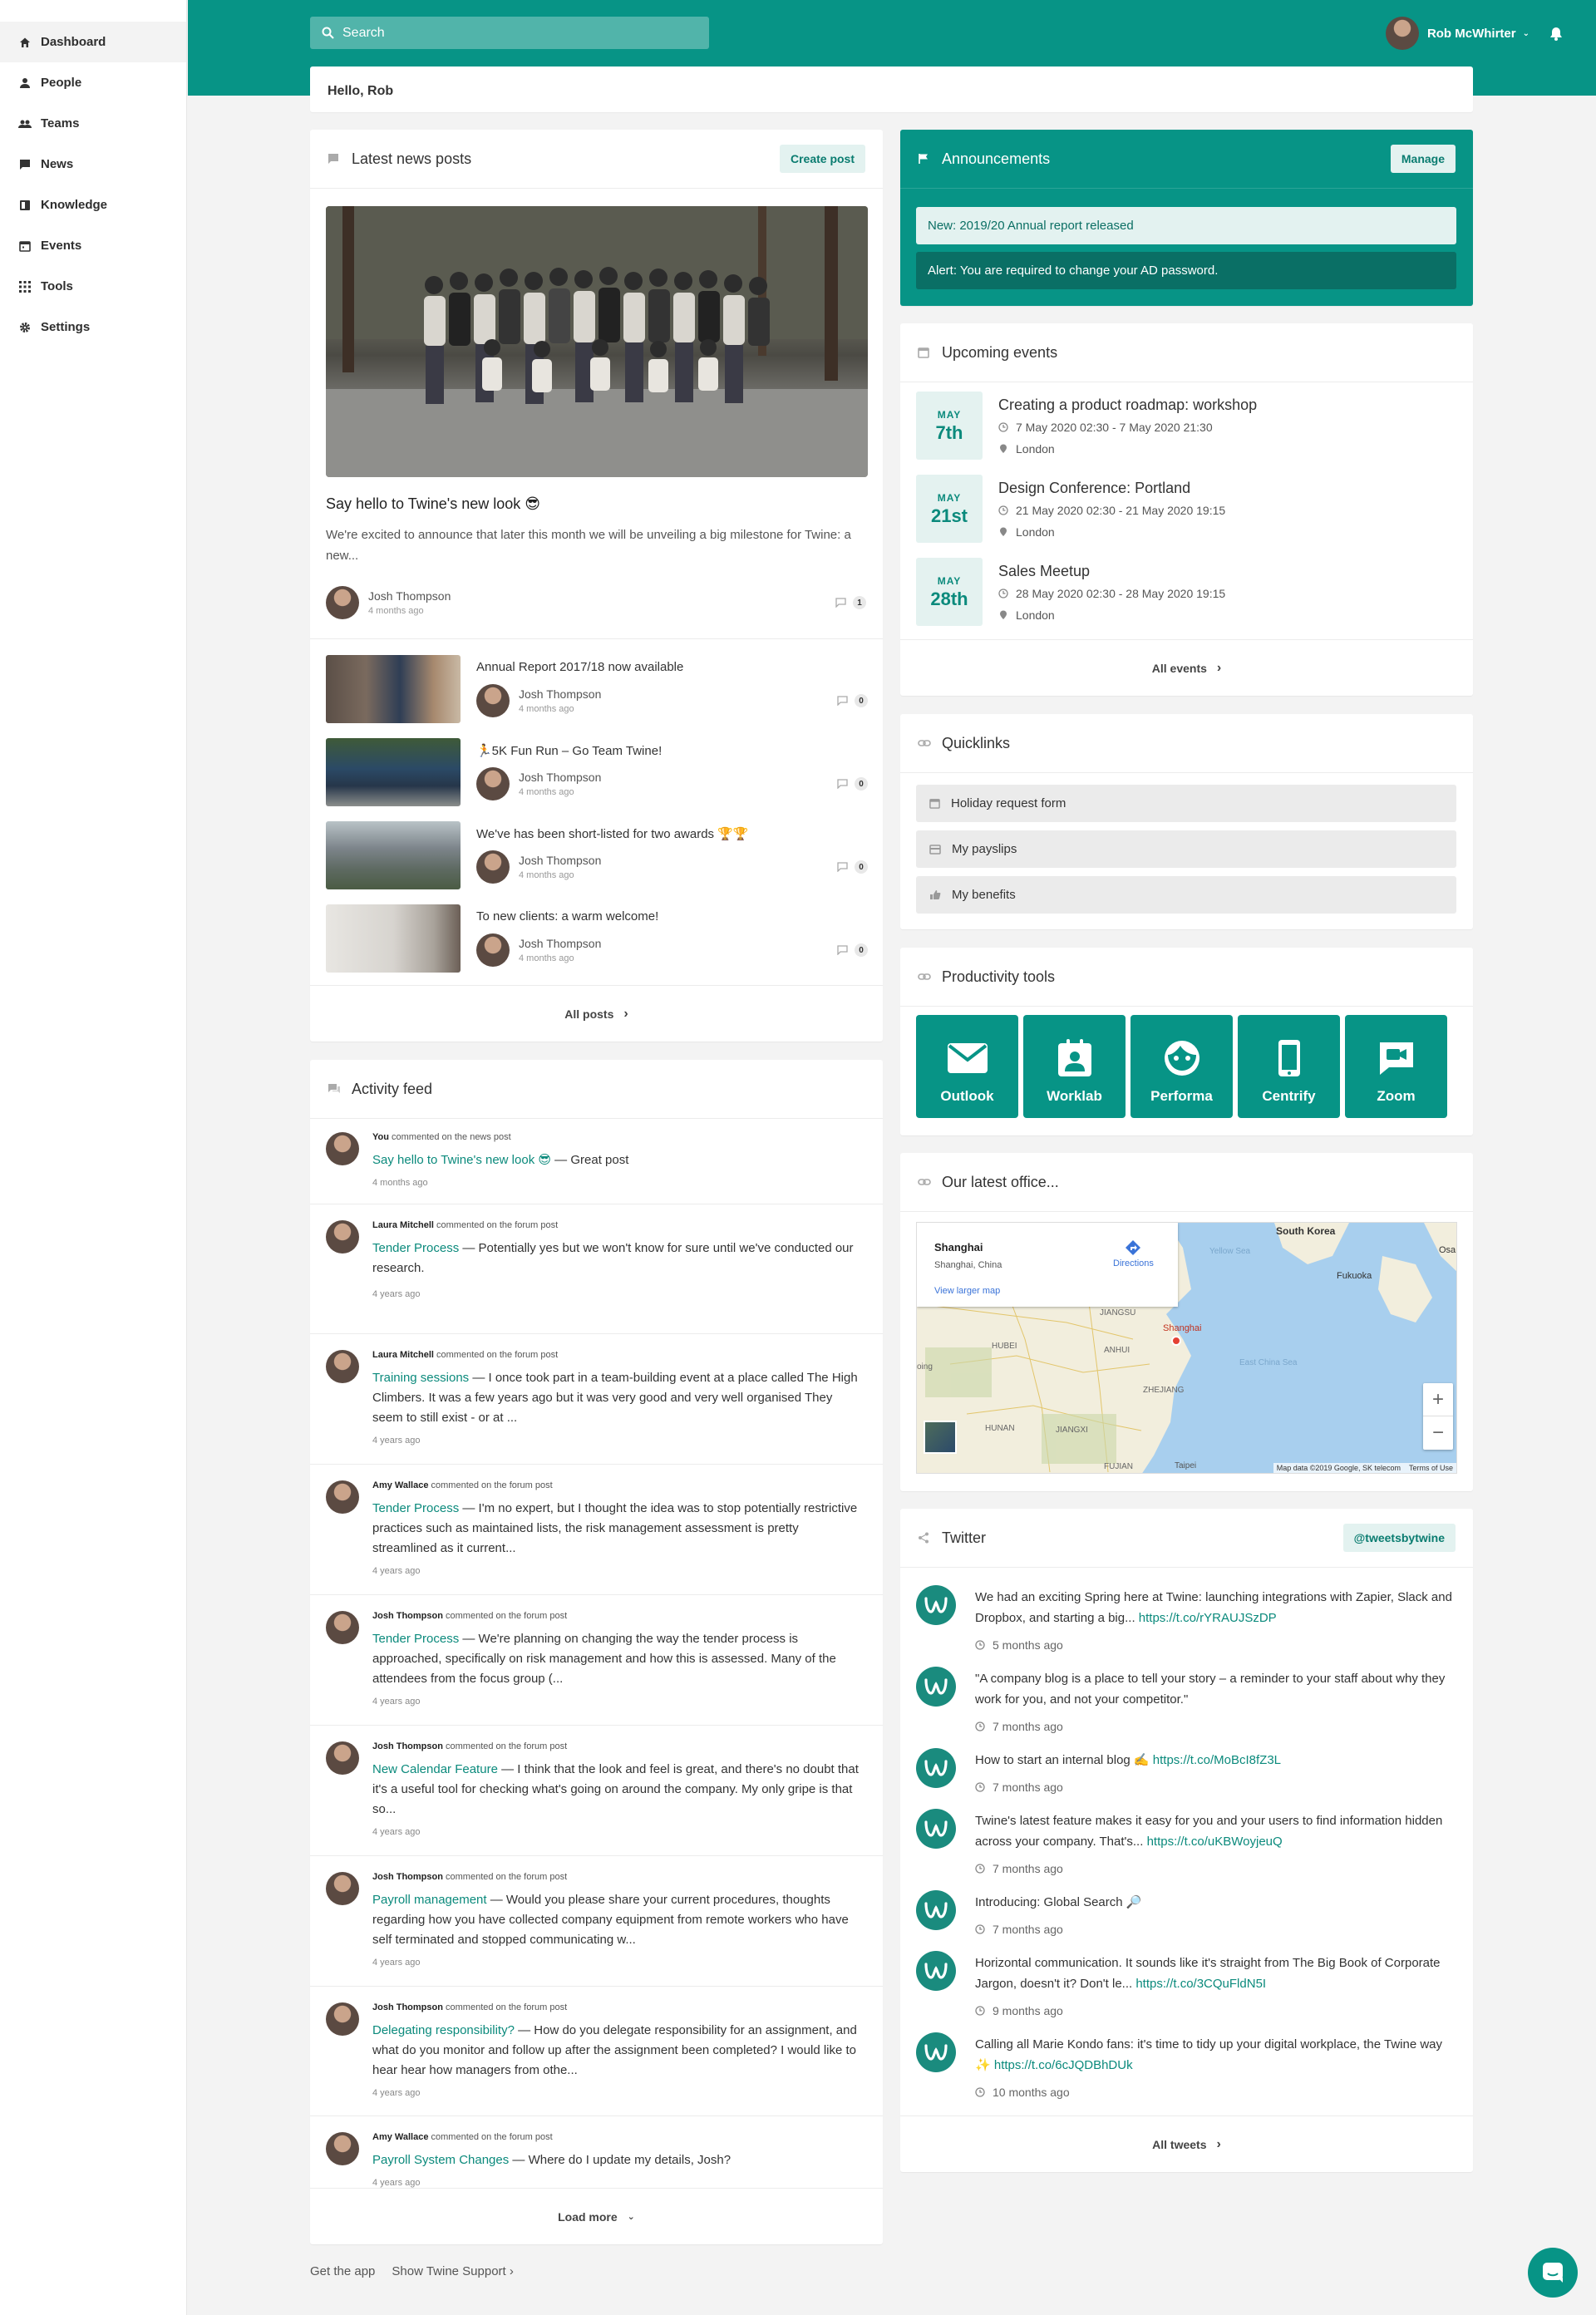 Image resolution: width=1596 pixels, height=2315 pixels. Describe the element at coordinates (1553, 2273) in the screenshot. I see `chat-launcher-button` at that location.